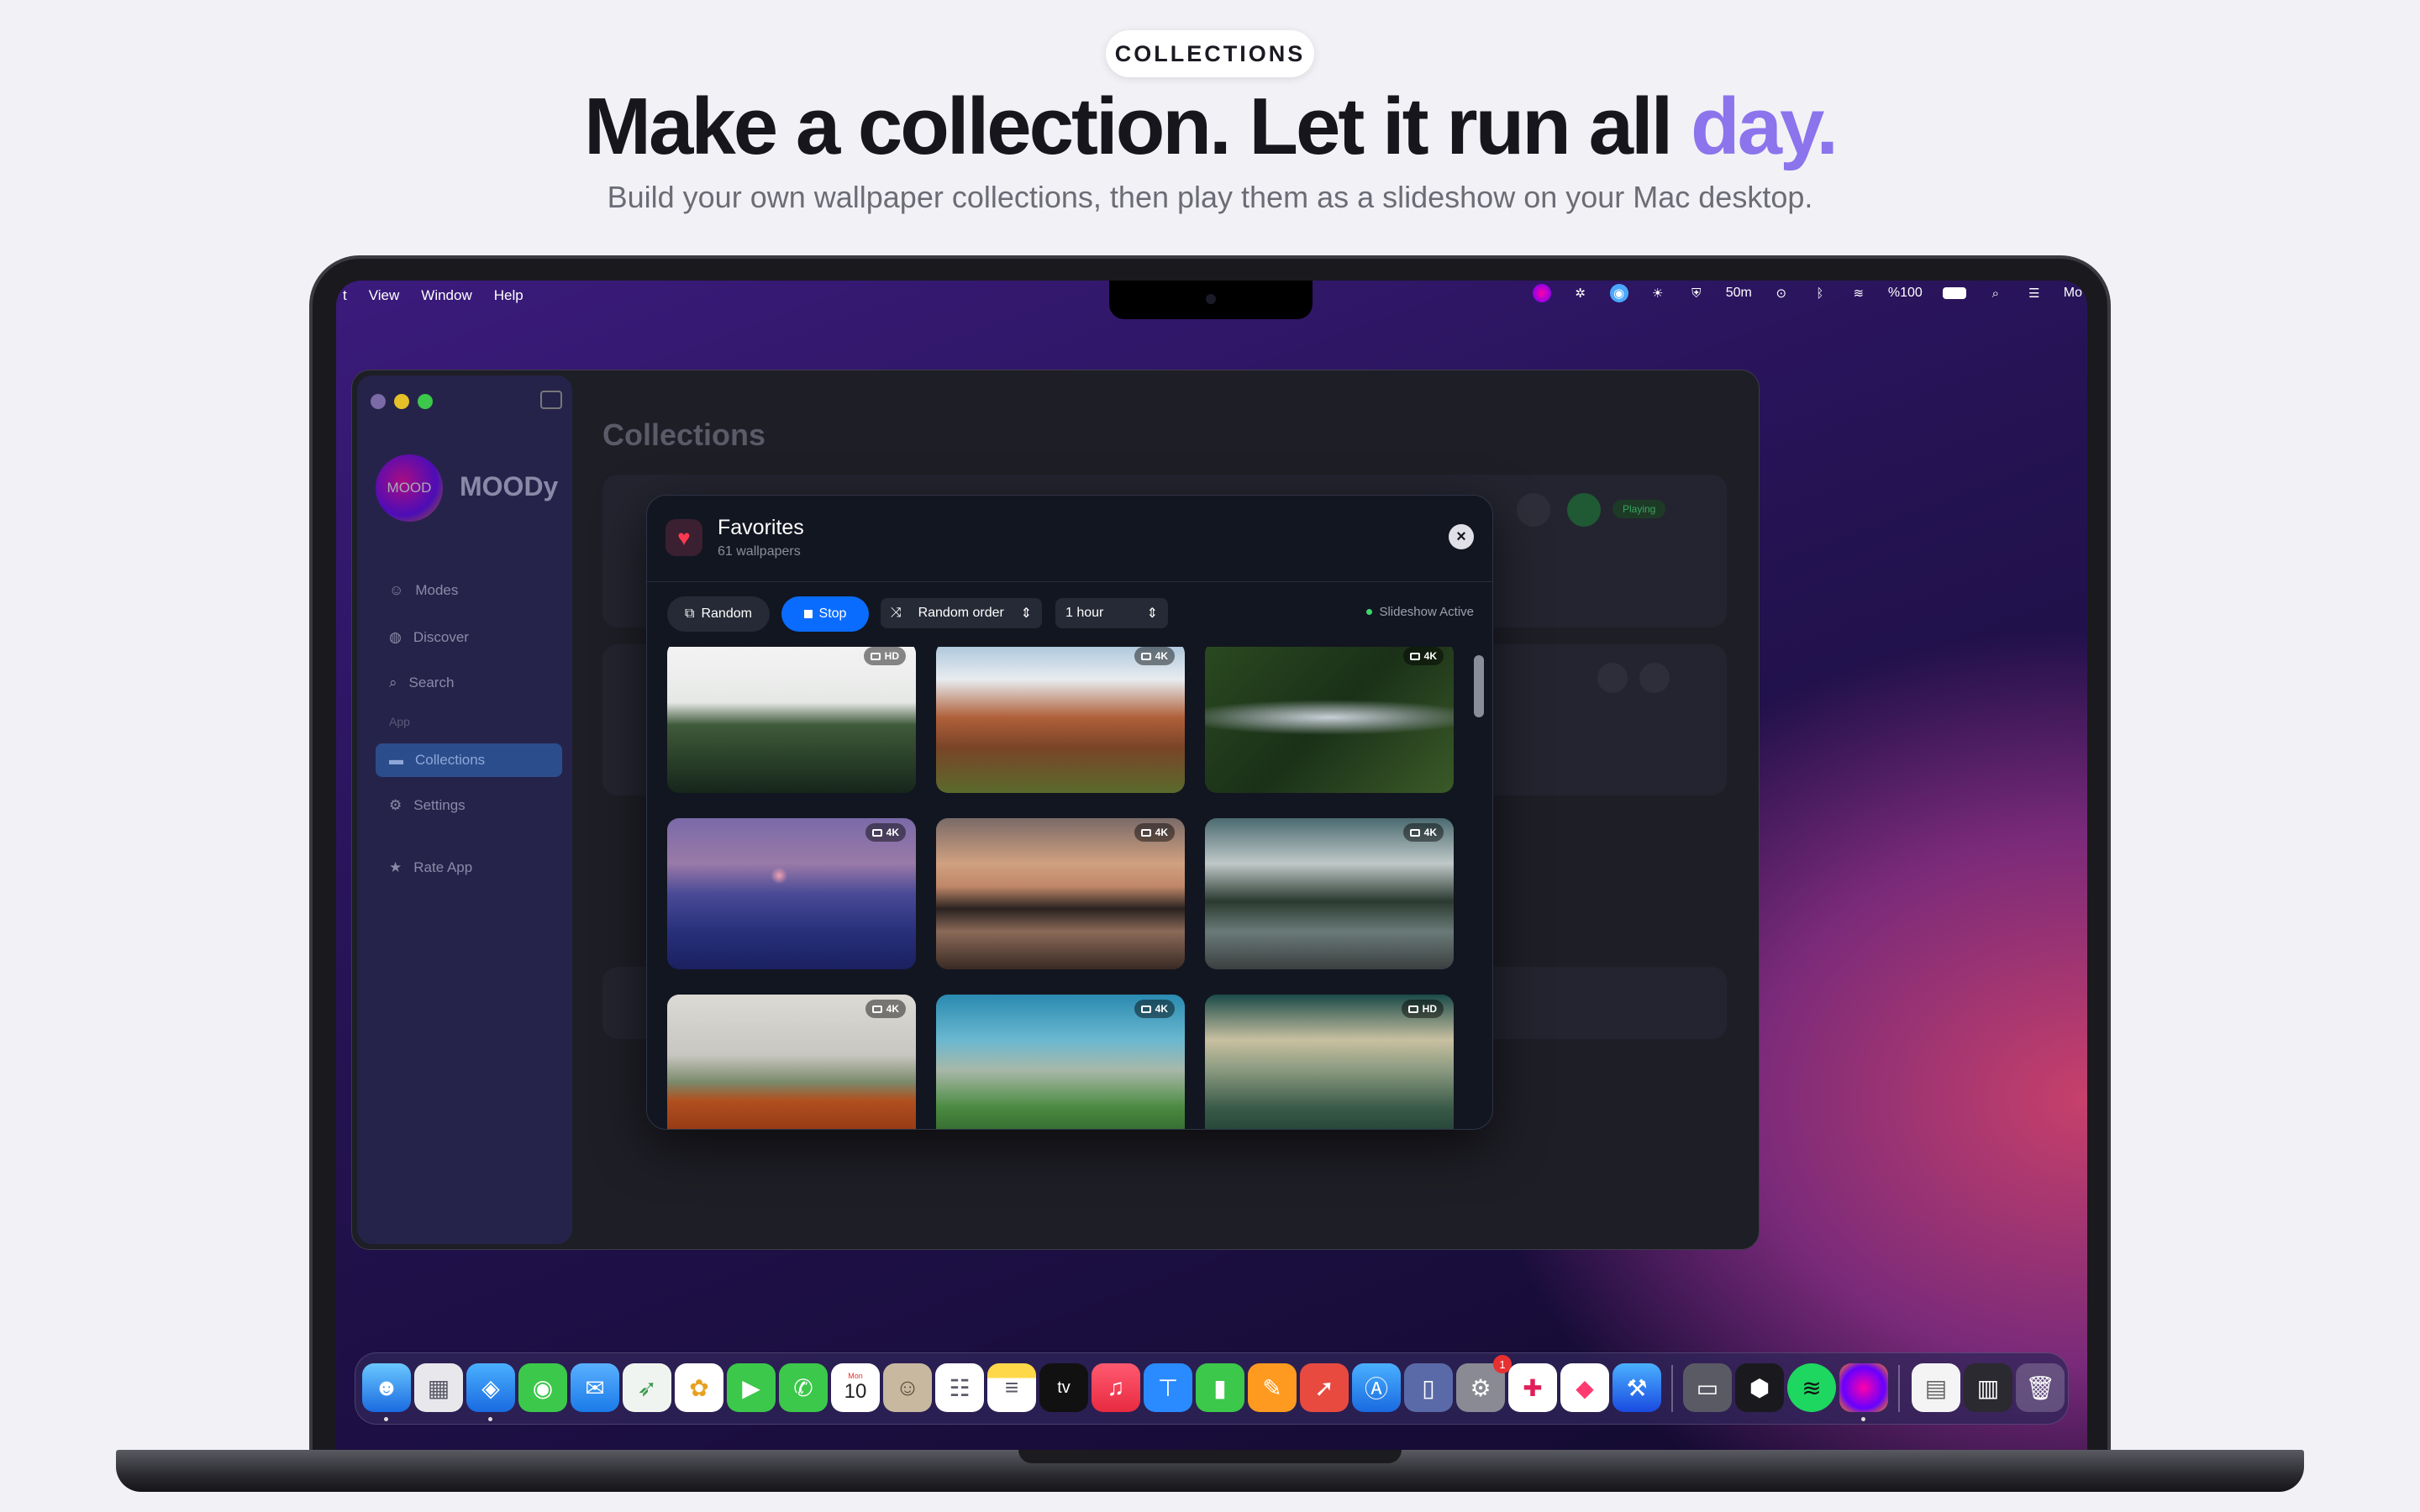  I want to click on vpn-icon: ◉, so click(1619, 293).